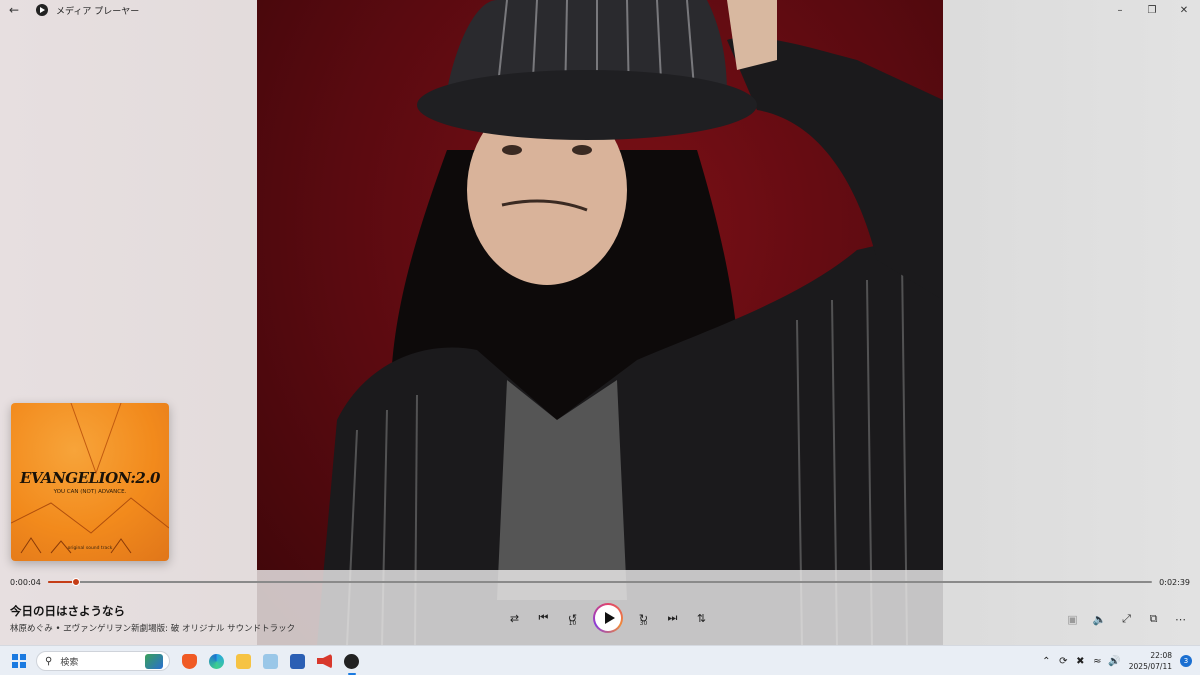 This screenshot has width=1200, height=675. I want to click on seek-track, so click(600, 582).